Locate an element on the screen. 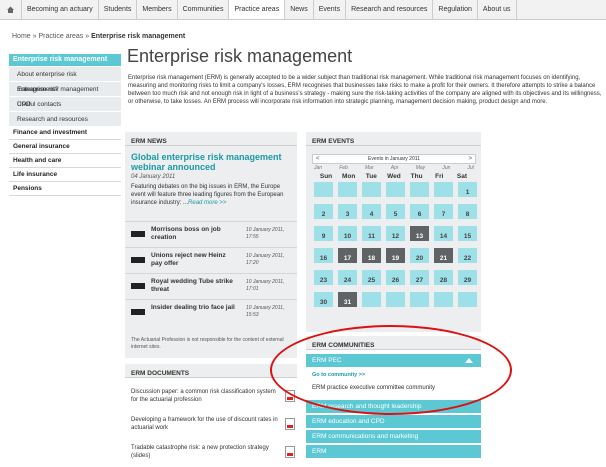 This screenshot has height=467, width=606. calendar-day: 6 is located at coordinates (419, 211).